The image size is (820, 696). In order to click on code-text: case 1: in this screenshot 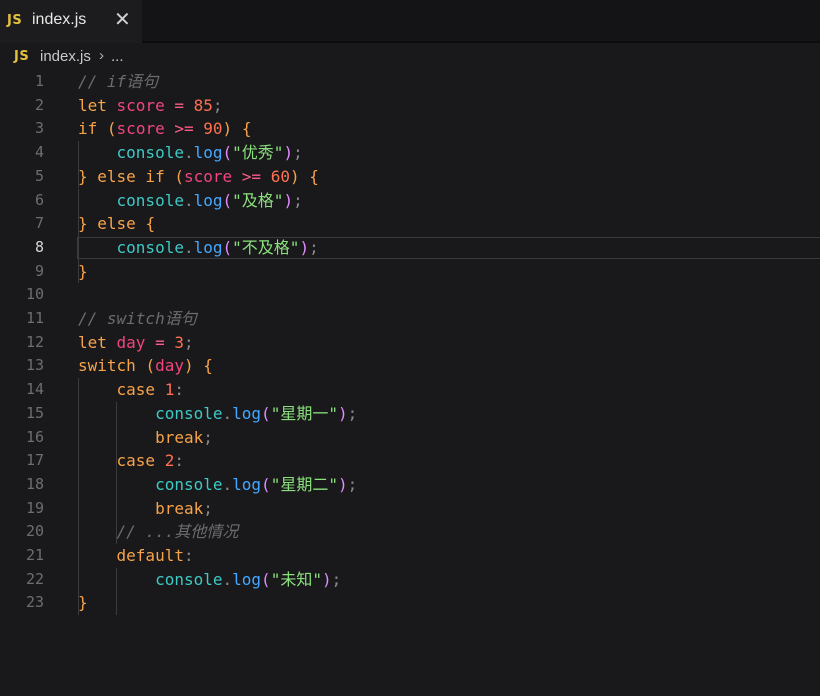, I will do `click(131, 390)`.